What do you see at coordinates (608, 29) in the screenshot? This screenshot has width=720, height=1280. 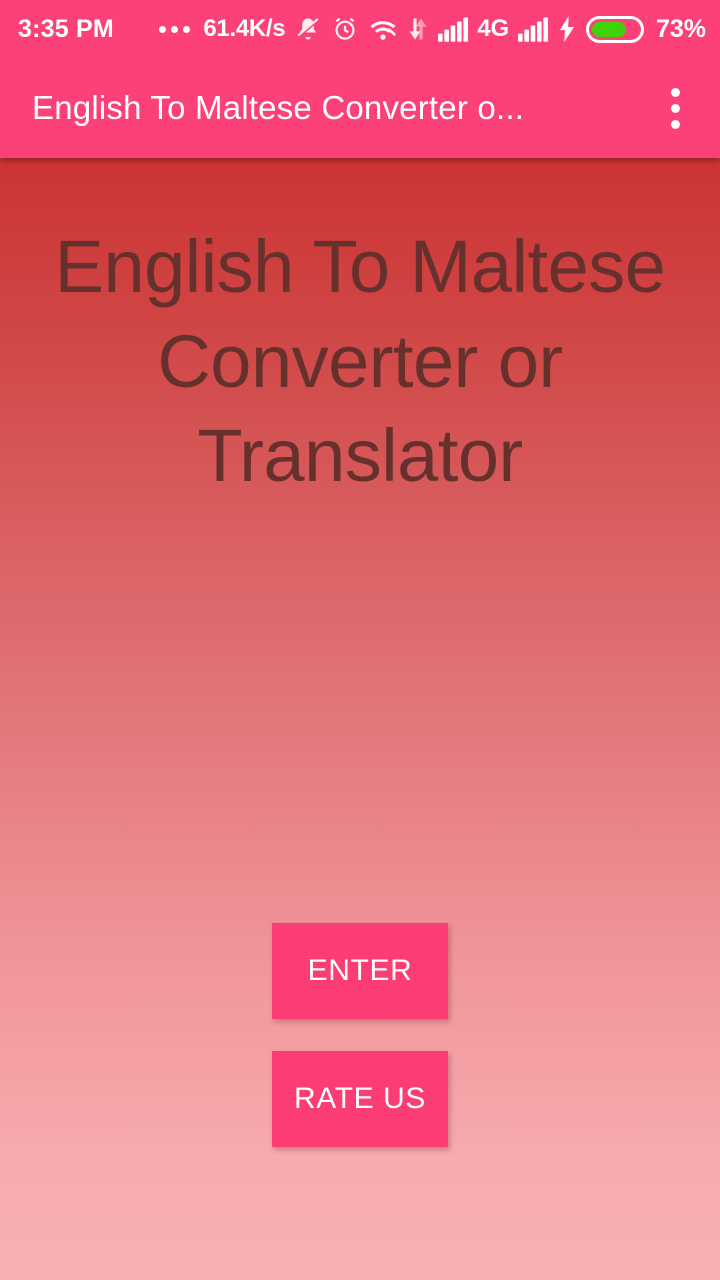 I see `battery-fill` at bounding box center [608, 29].